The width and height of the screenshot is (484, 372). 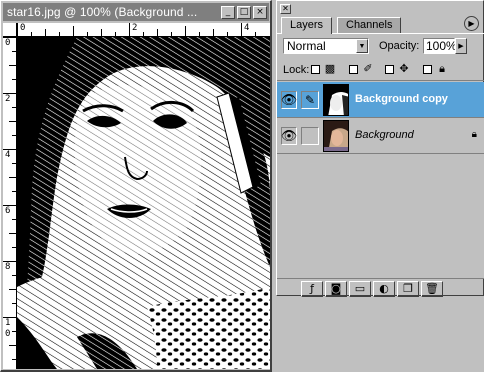 I want to click on opacity-input: 100%, so click(x=440, y=46).